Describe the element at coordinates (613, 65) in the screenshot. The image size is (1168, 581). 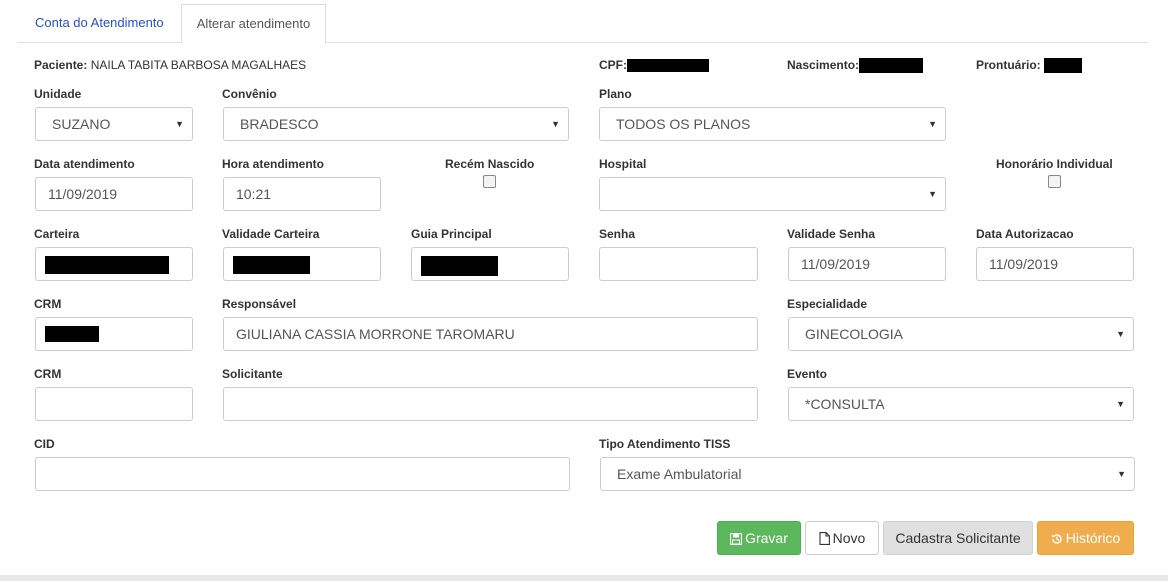
I see `cpf-label: CPF:` at that location.